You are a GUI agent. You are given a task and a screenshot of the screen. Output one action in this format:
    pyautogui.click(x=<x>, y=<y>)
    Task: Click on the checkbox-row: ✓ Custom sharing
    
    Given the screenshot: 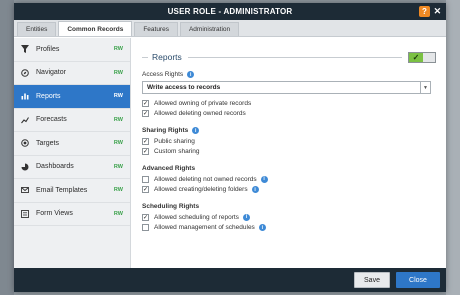 What is the action you would take?
    pyautogui.click(x=289, y=152)
    